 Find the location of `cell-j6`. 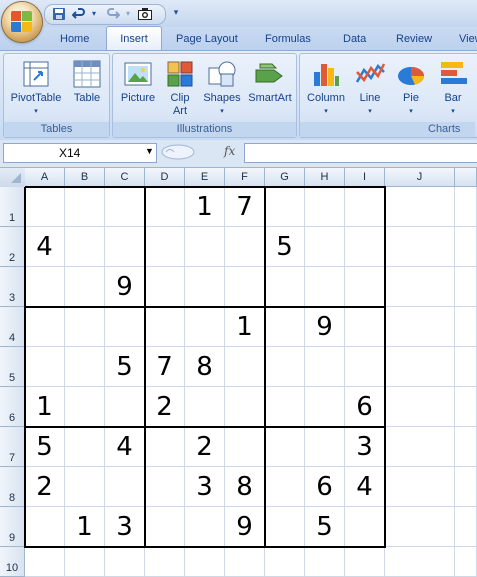

cell-j6 is located at coordinates (420, 407).